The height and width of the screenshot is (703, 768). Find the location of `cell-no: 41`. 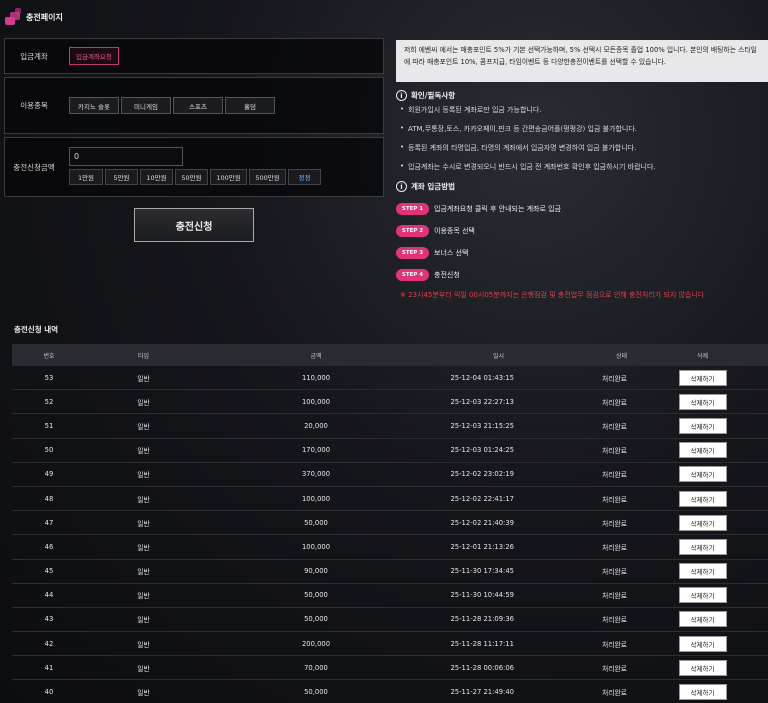

cell-no: 41 is located at coordinates (49, 667).